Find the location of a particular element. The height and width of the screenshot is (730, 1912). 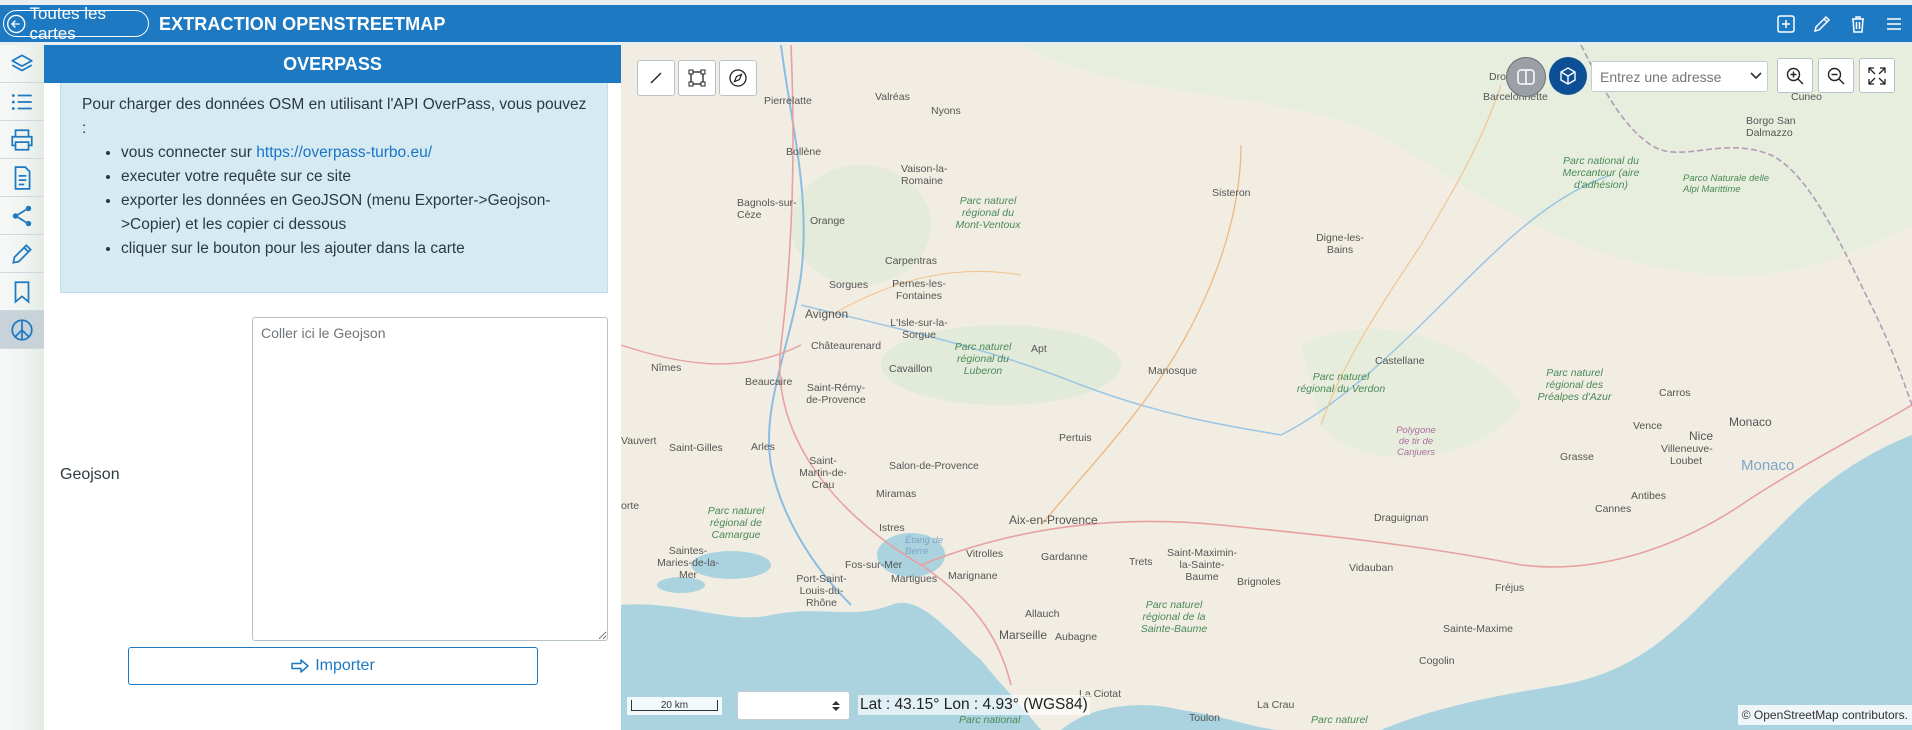

scale-label: 20 km is located at coordinates (674, 705).